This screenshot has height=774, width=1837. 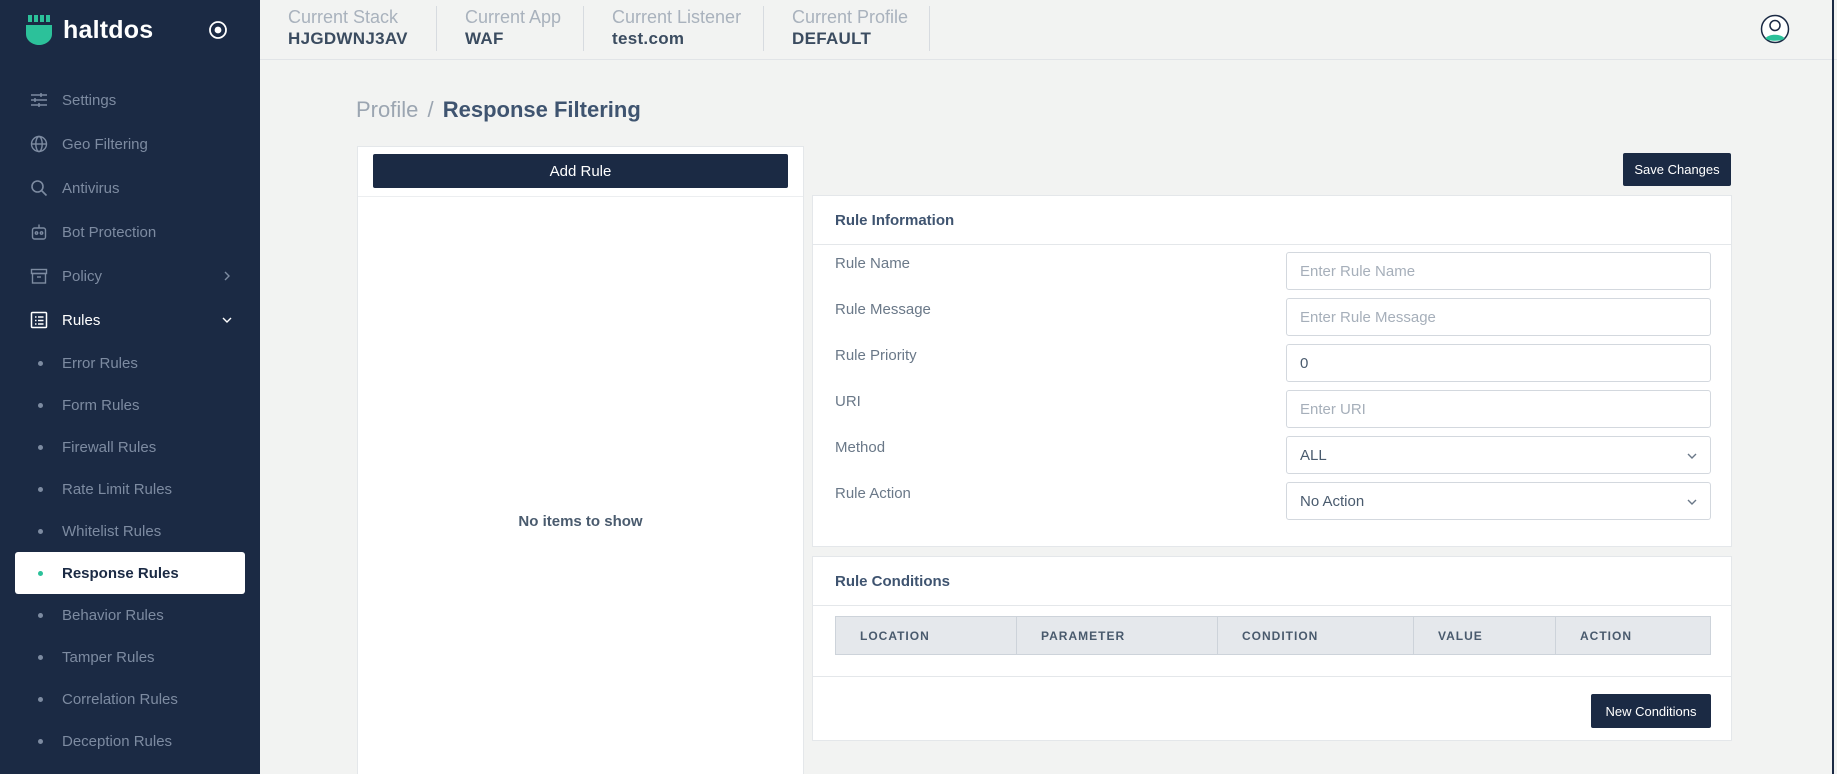 What do you see at coordinates (1272, 581) in the screenshot?
I see `rule-conditions-title: Rule Conditions` at bounding box center [1272, 581].